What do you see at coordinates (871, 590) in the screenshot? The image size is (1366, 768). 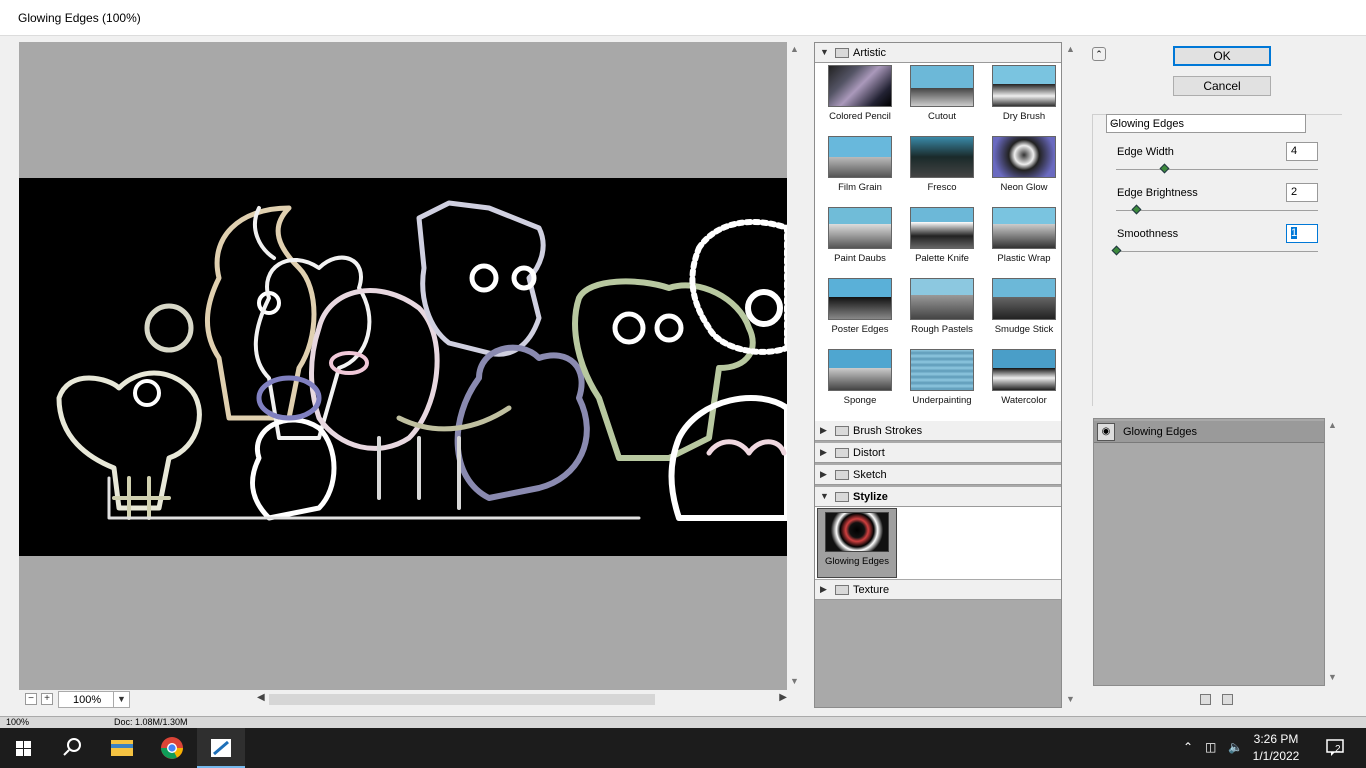 I see `category-label: Texture` at bounding box center [871, 590].